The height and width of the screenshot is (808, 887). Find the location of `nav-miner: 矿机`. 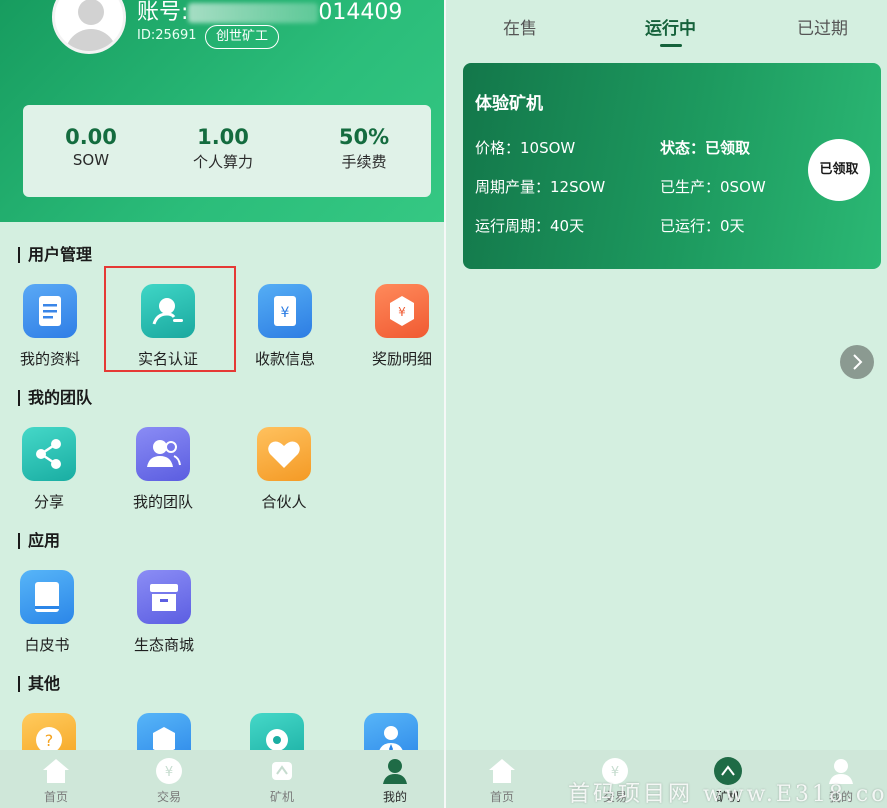

nav-miner: 矿机 is located at coordinates (282, 780).